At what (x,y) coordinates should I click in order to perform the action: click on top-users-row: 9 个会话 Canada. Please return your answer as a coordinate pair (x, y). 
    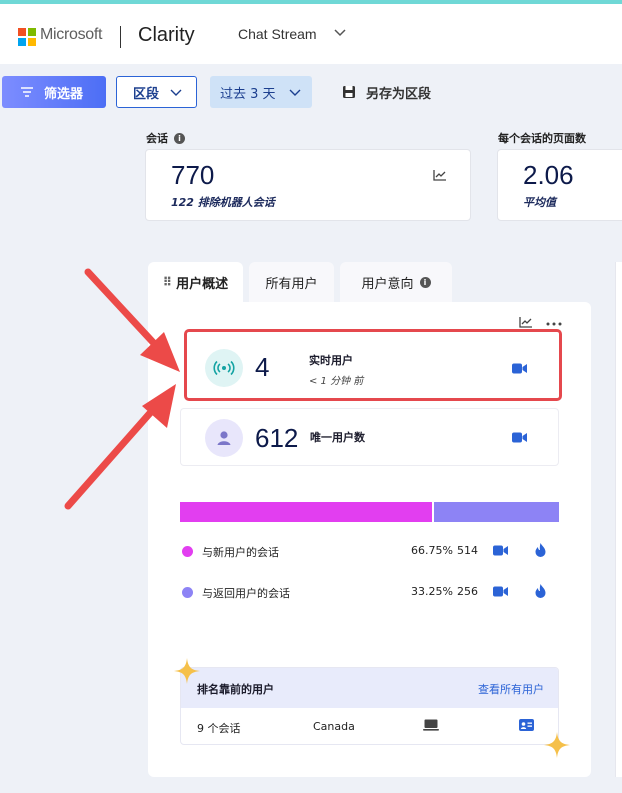
    Looking at the image, I should click on (369, 726).